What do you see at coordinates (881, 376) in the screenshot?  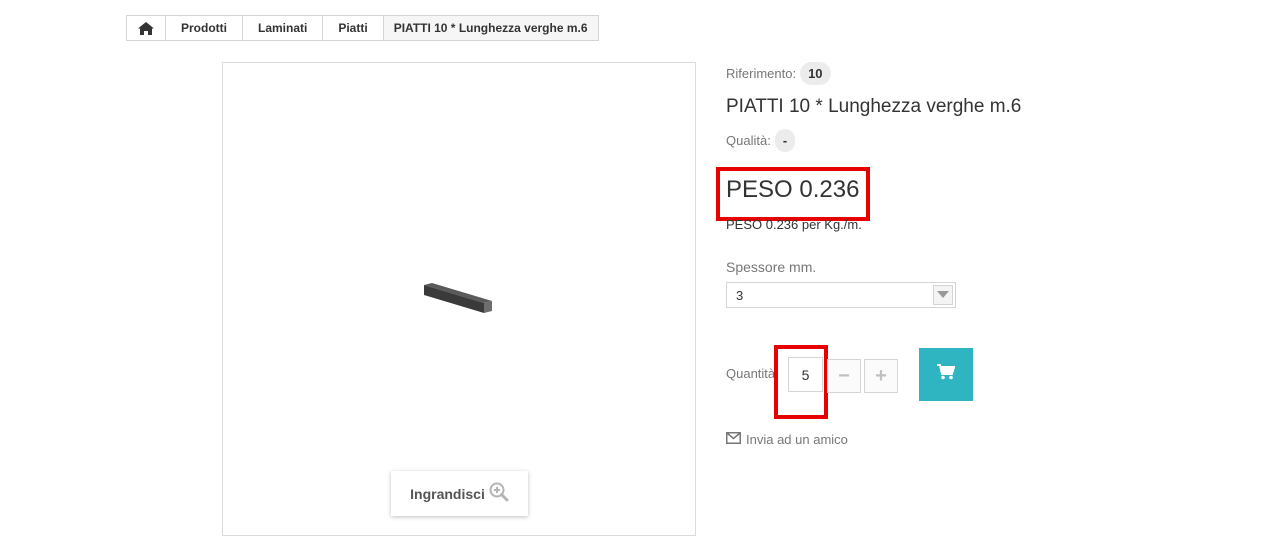 I see `quantity-increase-button: +` at bounding box center [881, 376].